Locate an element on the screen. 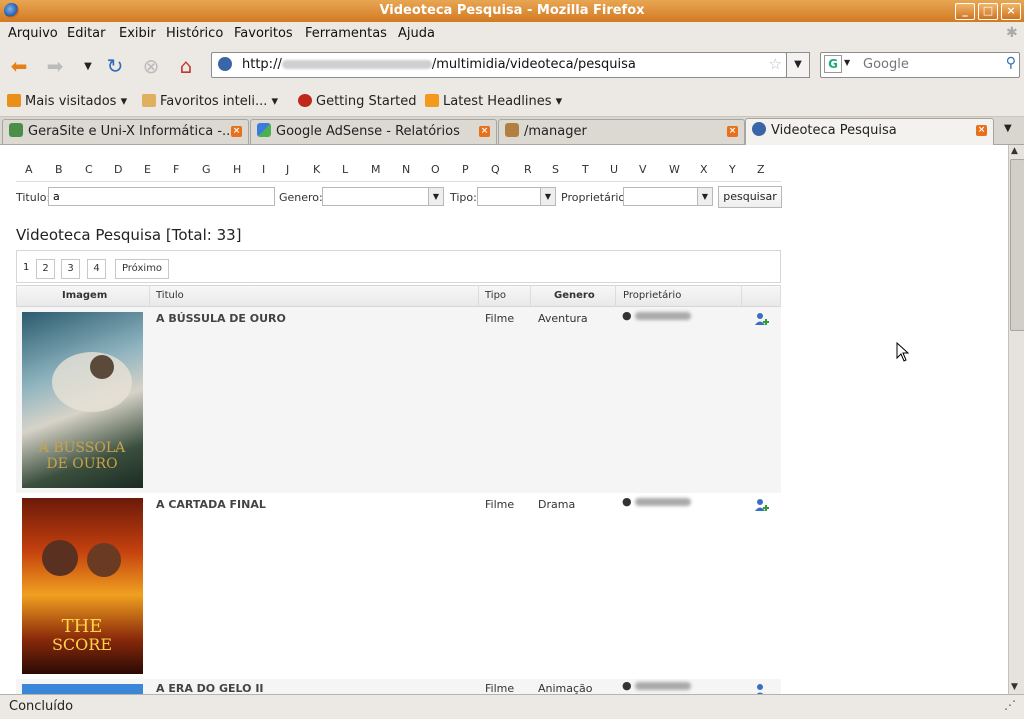  menu-exibir: Exibir is located at coordinates (137, 33).